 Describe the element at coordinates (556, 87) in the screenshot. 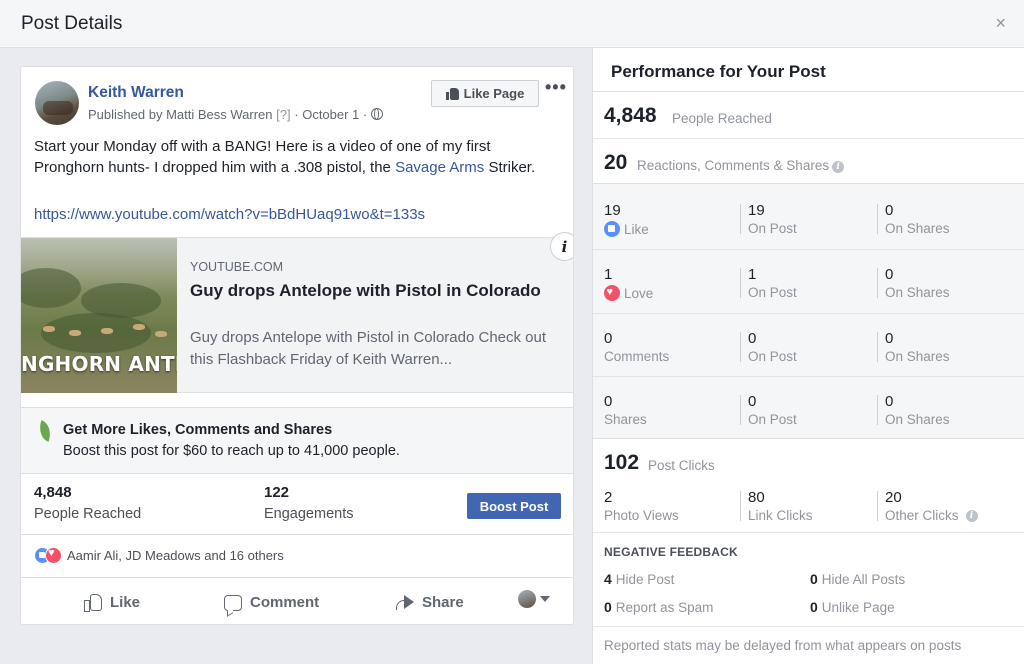

I see `more-options-icon: •••` at that location.